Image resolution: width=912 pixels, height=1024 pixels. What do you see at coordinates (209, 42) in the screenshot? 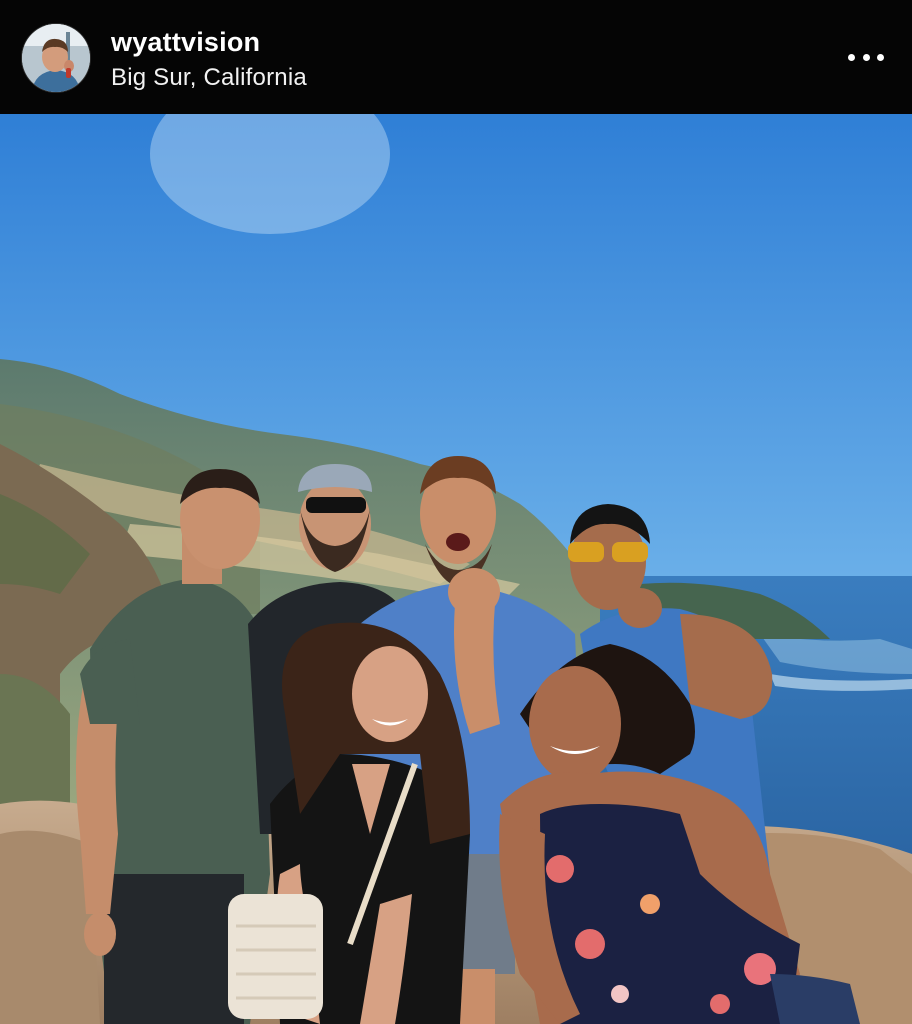
I see `username-link: wyattvision` at bounding box center [209, 42].